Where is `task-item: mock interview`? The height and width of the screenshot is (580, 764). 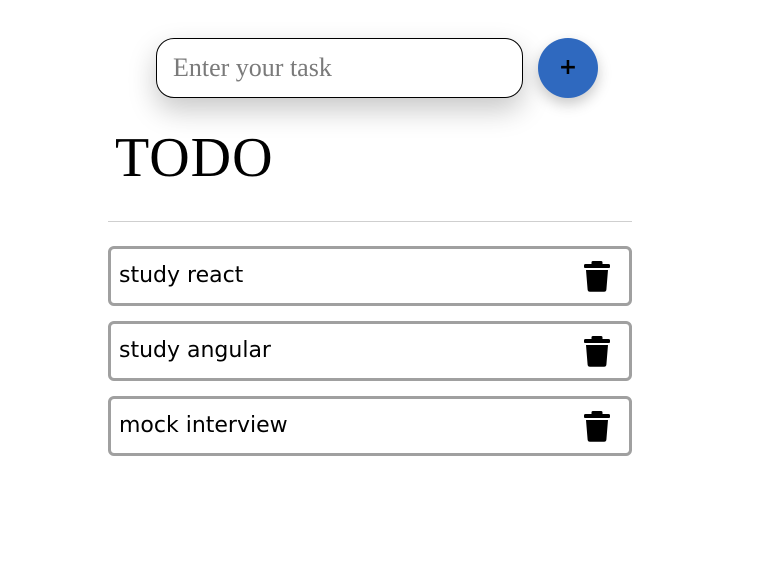
task-item: mock interview is located at coordinates (370, 426).